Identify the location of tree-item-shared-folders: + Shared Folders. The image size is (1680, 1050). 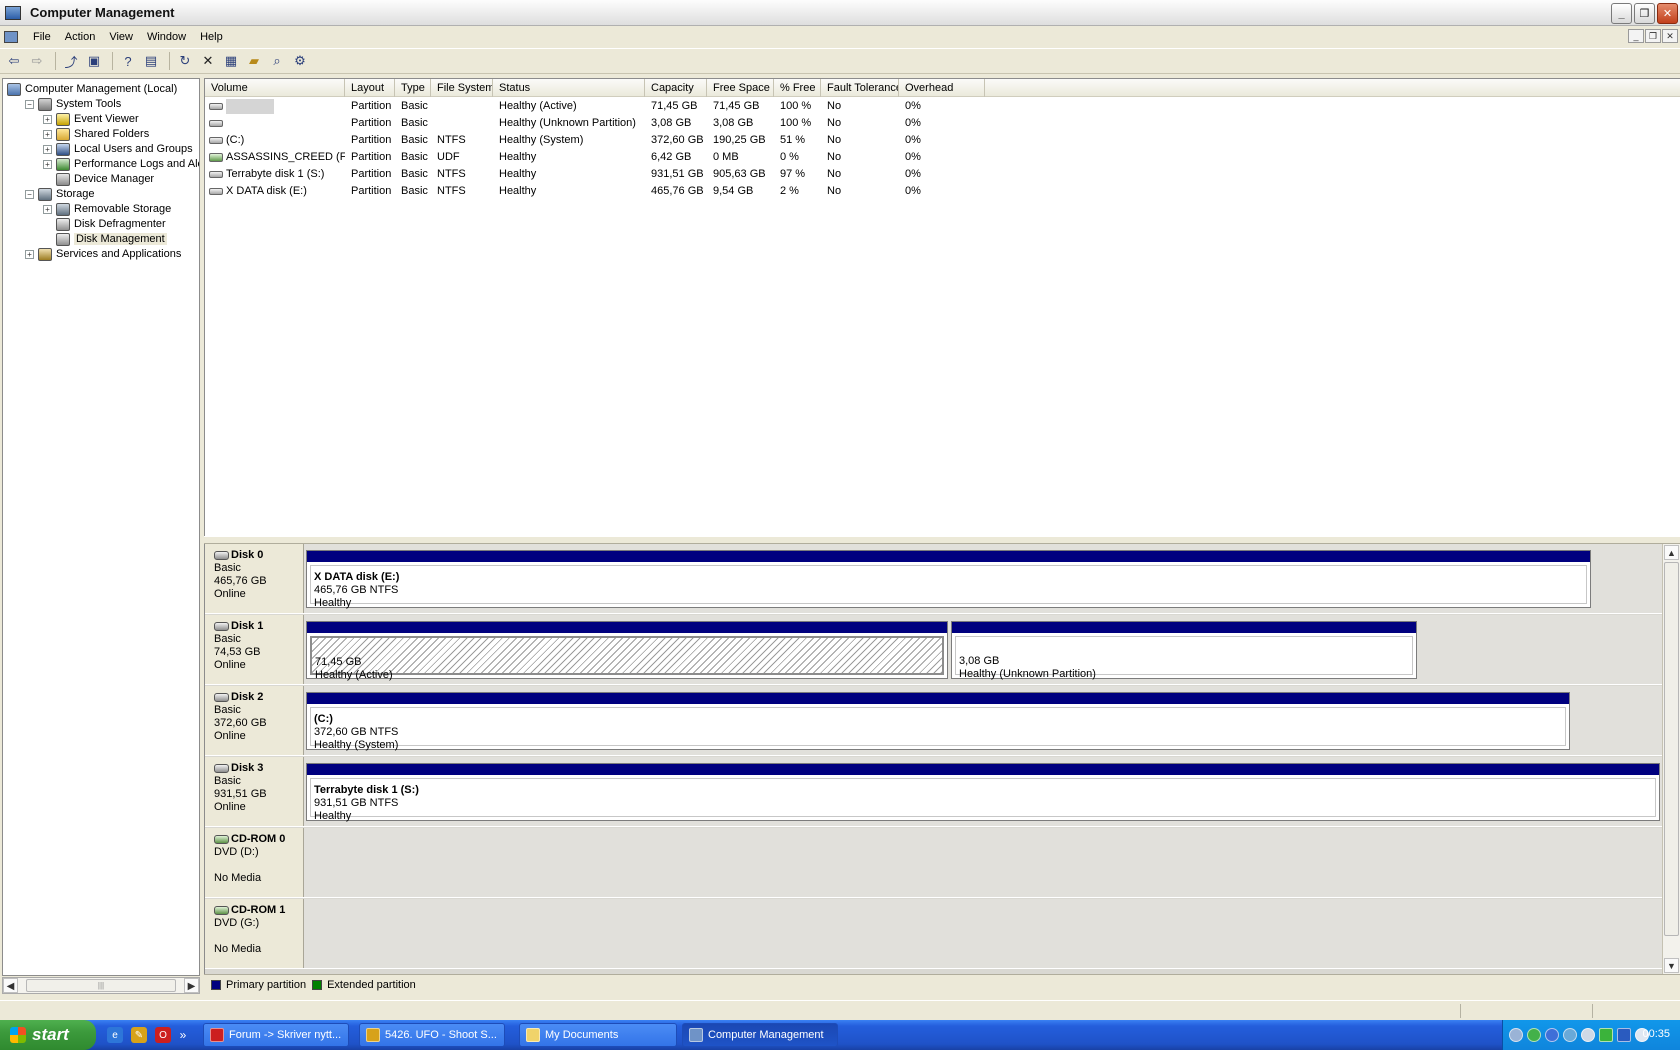
(96, 134).